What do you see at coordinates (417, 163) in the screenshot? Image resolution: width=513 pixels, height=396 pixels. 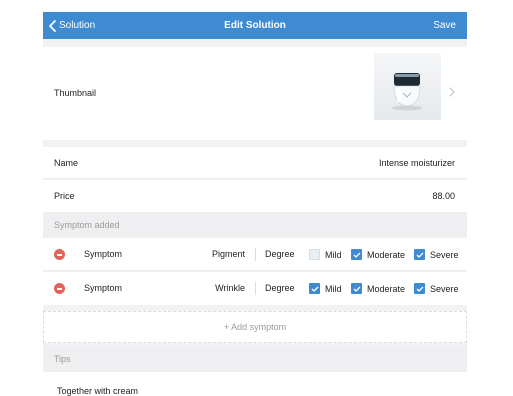 I see `name-value: Intense moisturizer` at bounding box center [417, 163].